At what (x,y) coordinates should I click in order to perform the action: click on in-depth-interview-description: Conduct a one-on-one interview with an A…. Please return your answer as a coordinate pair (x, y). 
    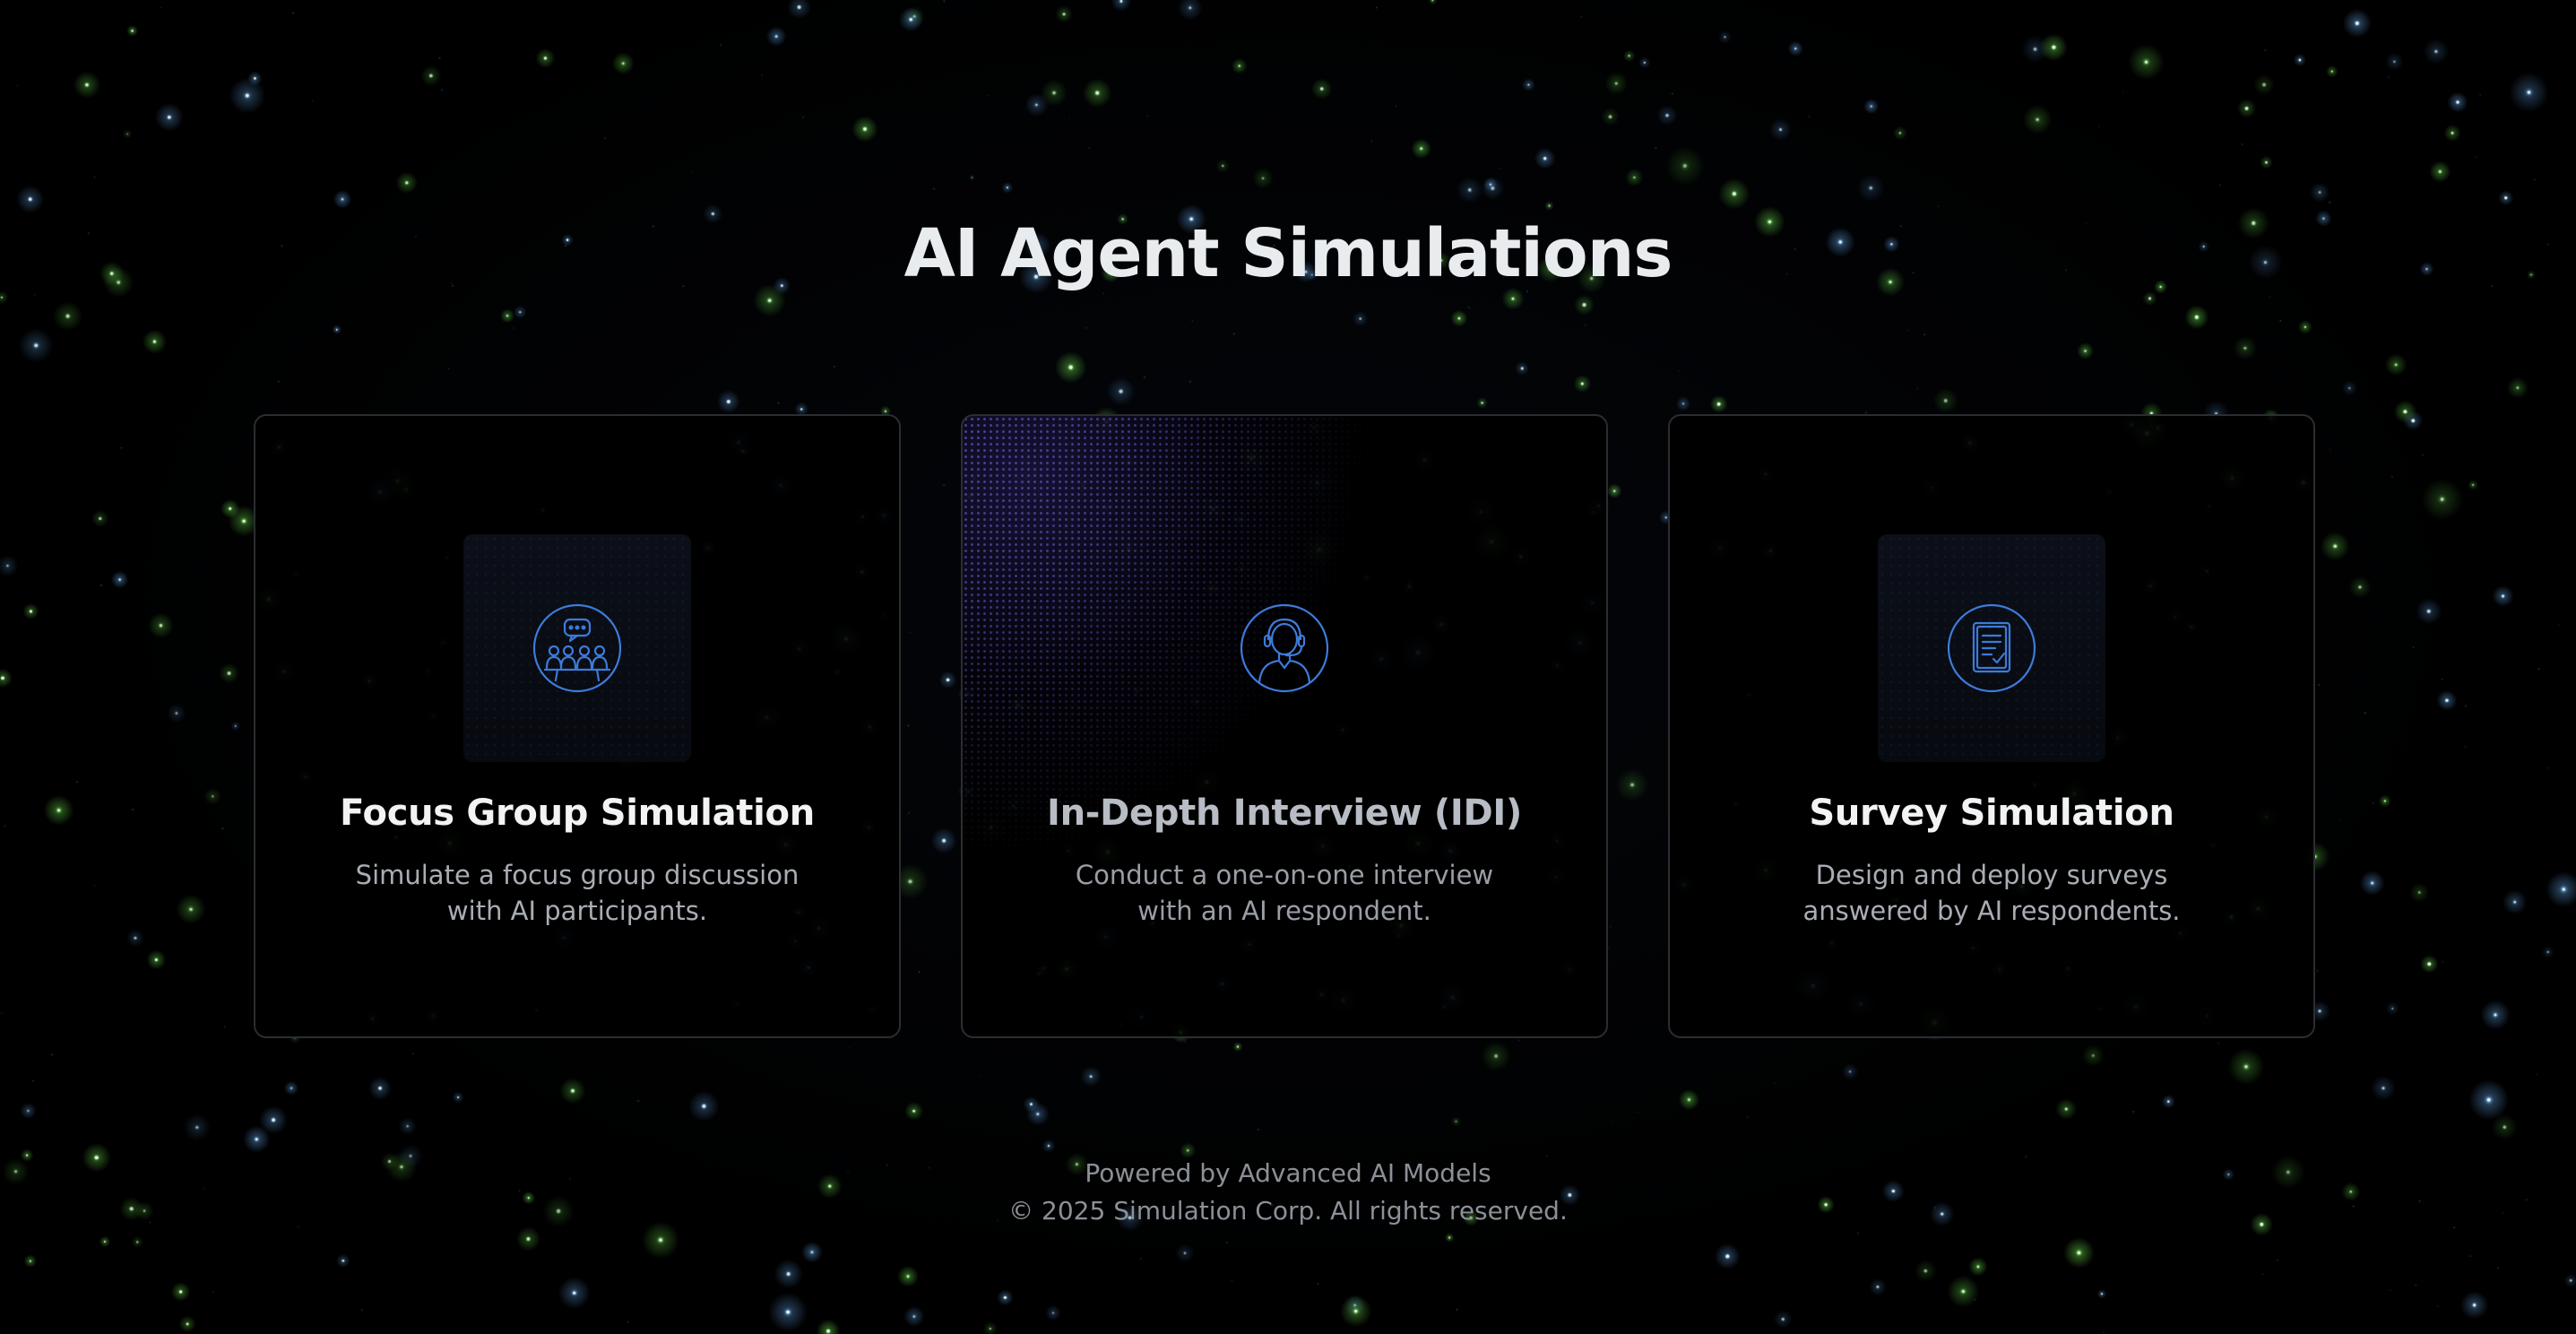
    Looking at the image, I should click on (1284, 893).